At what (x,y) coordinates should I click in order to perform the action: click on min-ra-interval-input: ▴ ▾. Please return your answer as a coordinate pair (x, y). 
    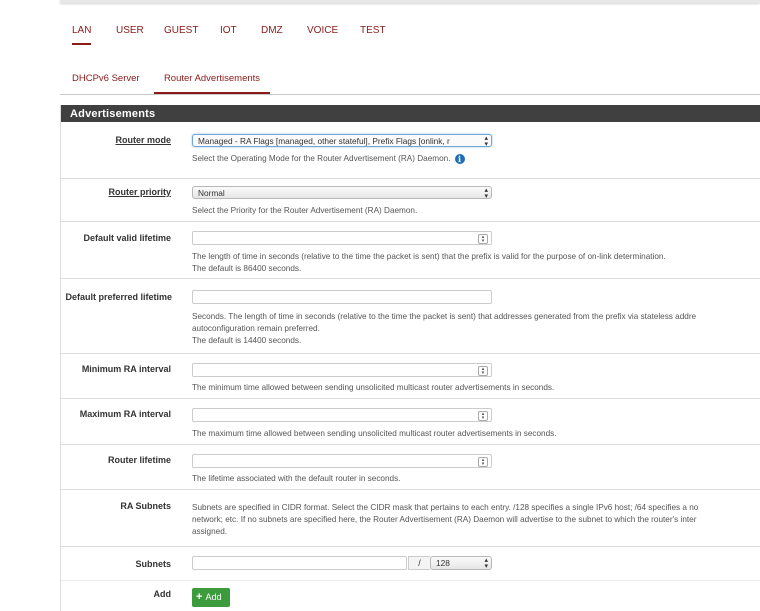
    Looking at the image, I should click on (342, 370).